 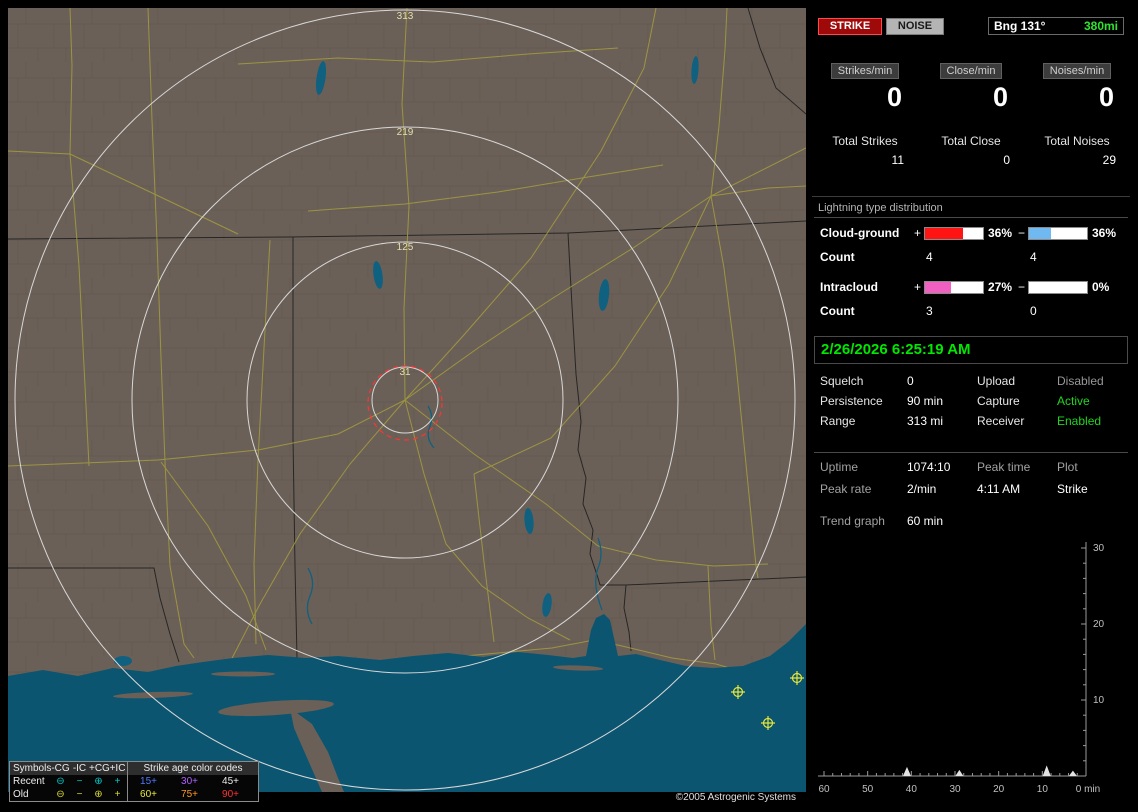 What do you see at coordinates (98, 781) in the screenshot?
I see `recent-pos-cg-icon: ⊕` at bounding box center [98, 781].